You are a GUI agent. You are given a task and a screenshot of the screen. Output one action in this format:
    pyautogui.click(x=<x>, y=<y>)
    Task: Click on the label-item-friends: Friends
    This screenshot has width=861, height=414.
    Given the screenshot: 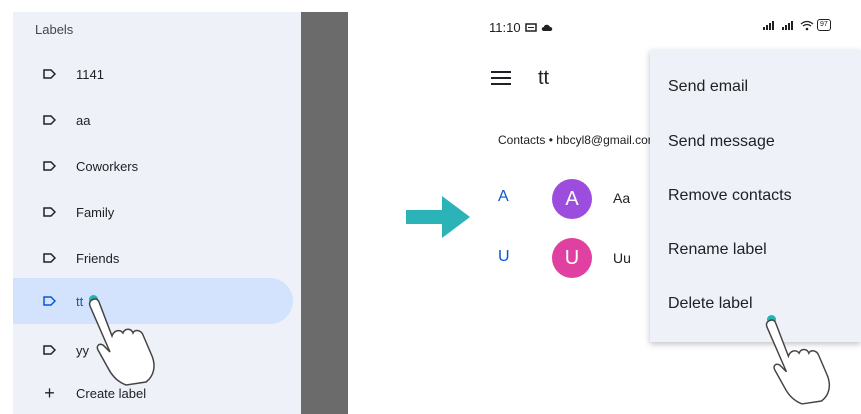 What is the action you would take?
    pyautogui.click(x=153, y=258)
    